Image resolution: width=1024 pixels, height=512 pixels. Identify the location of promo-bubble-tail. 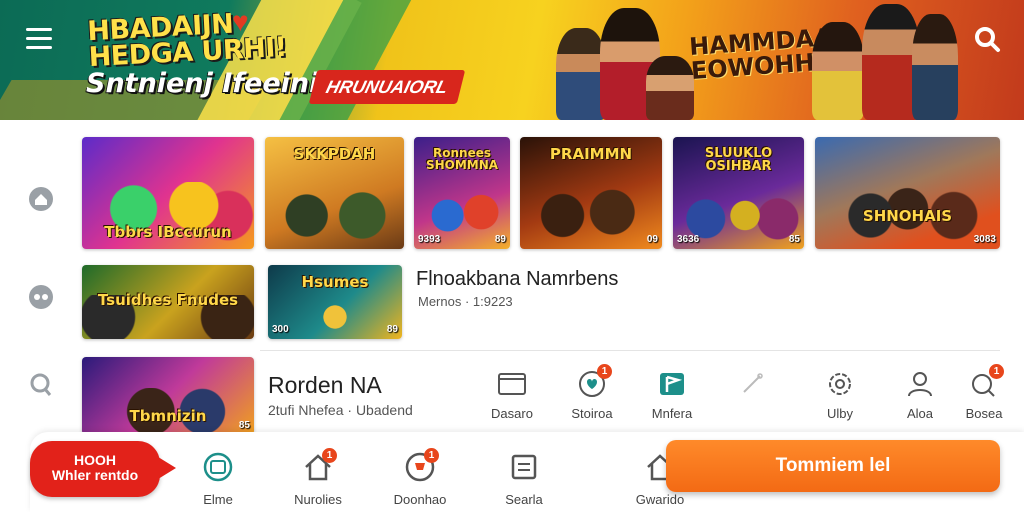
(163, 468).